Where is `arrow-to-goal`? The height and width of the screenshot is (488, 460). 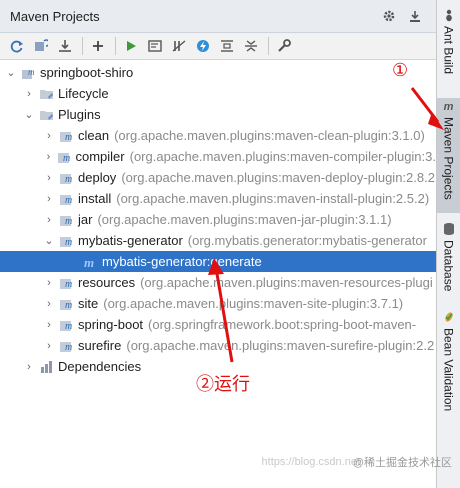 arrow-to-goal is located at coordinates (224, 315).